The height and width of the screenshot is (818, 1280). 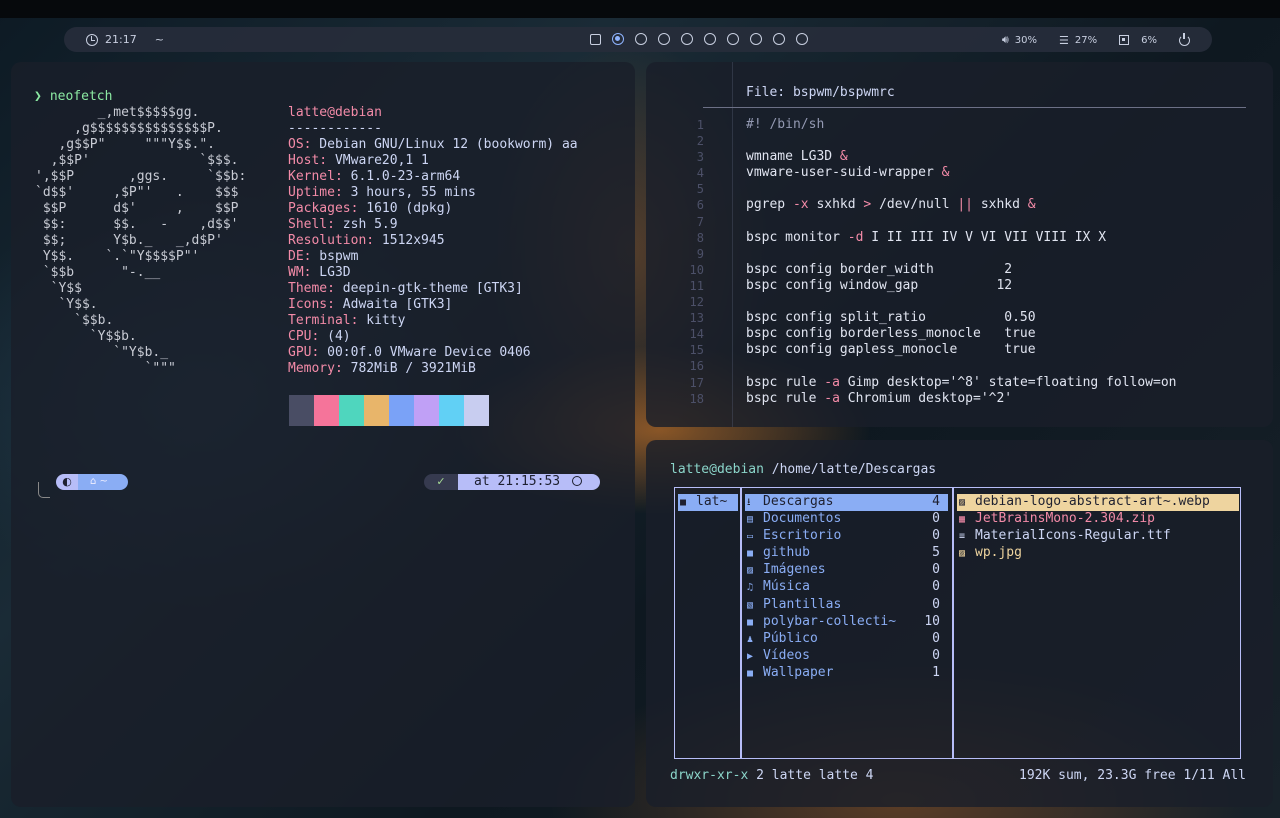 What do you see at coordinates (335, 256) in the screenshot?
I see `info-value: bspwm` at bounding box center [335, 256].